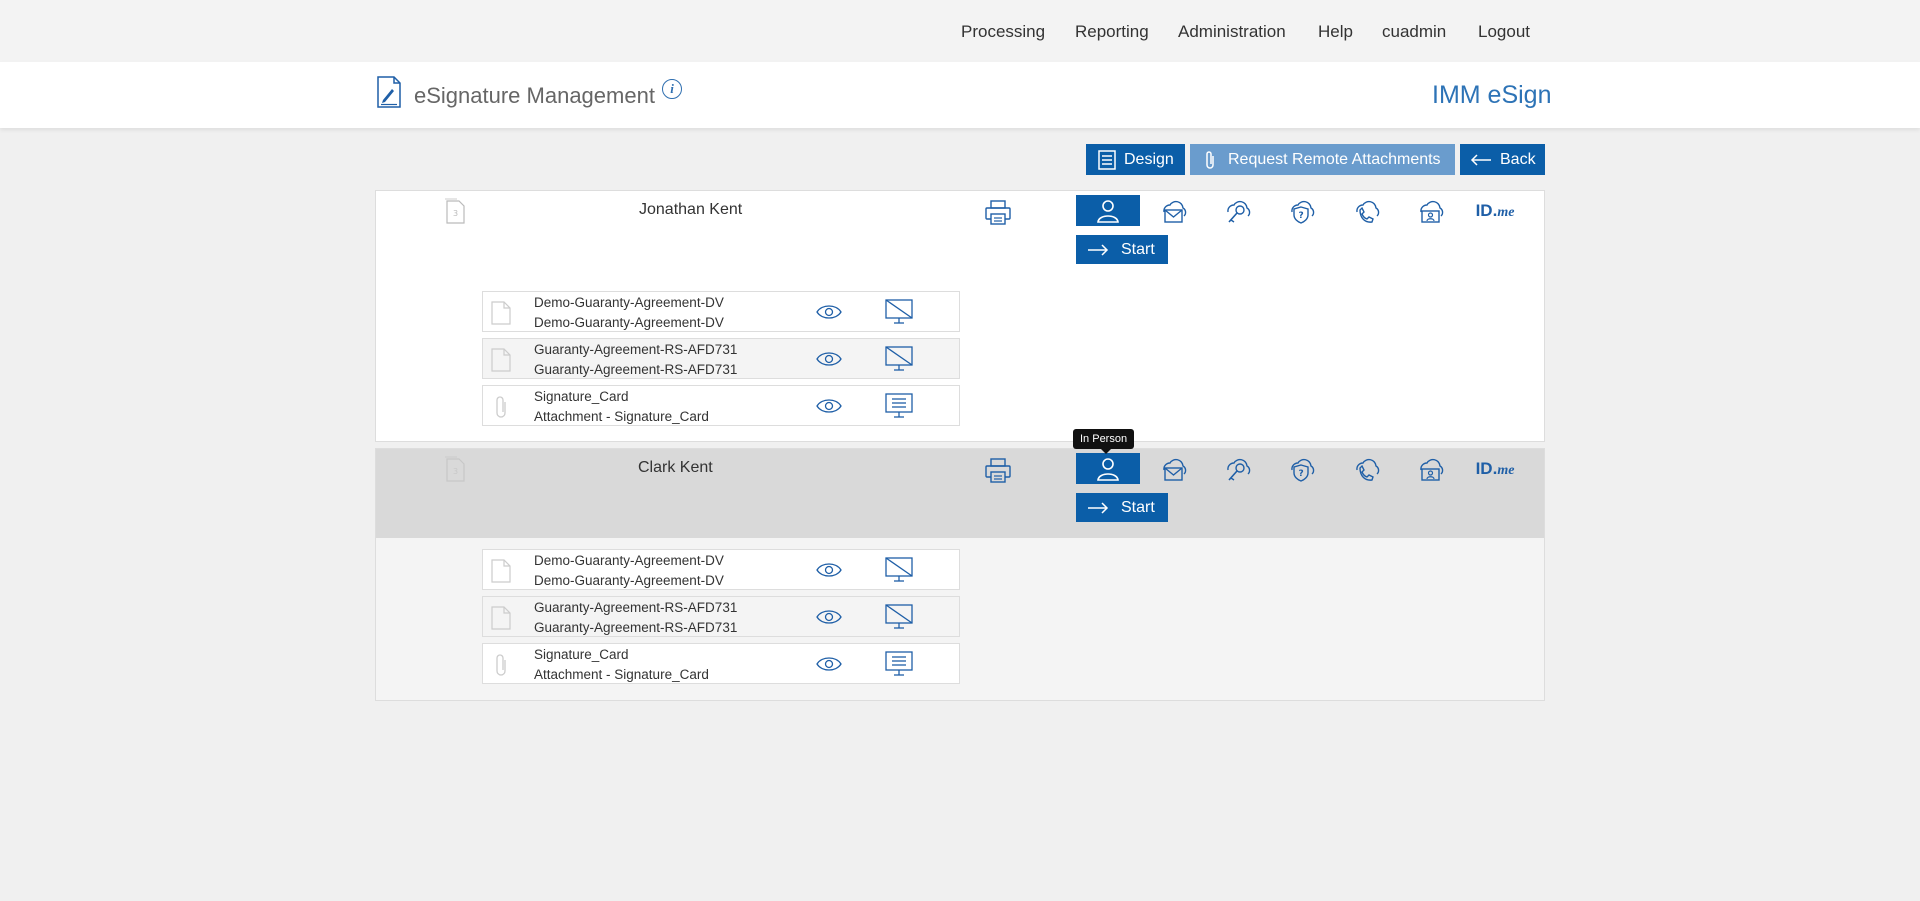  Describe the element at coordinates (1481, 160) in the screenshot. I see `arrow-left-icon` at that location.